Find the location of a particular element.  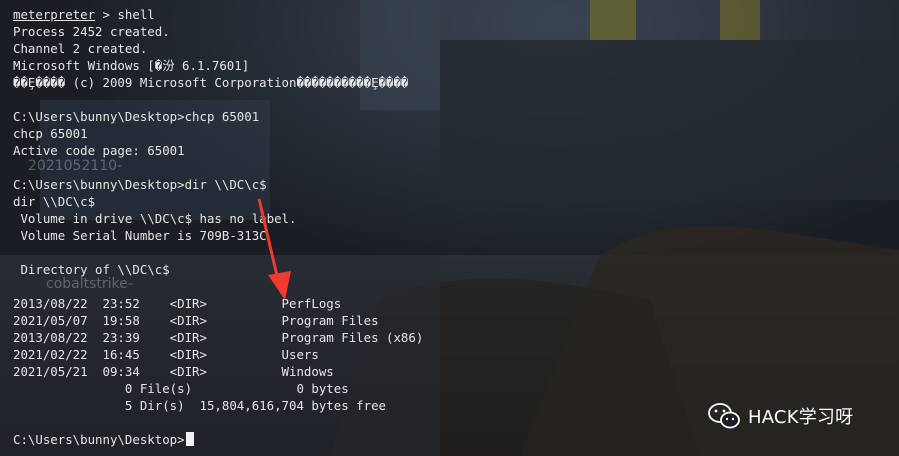

watermark: HACK学习呀 is located at coordinates (780, 416).